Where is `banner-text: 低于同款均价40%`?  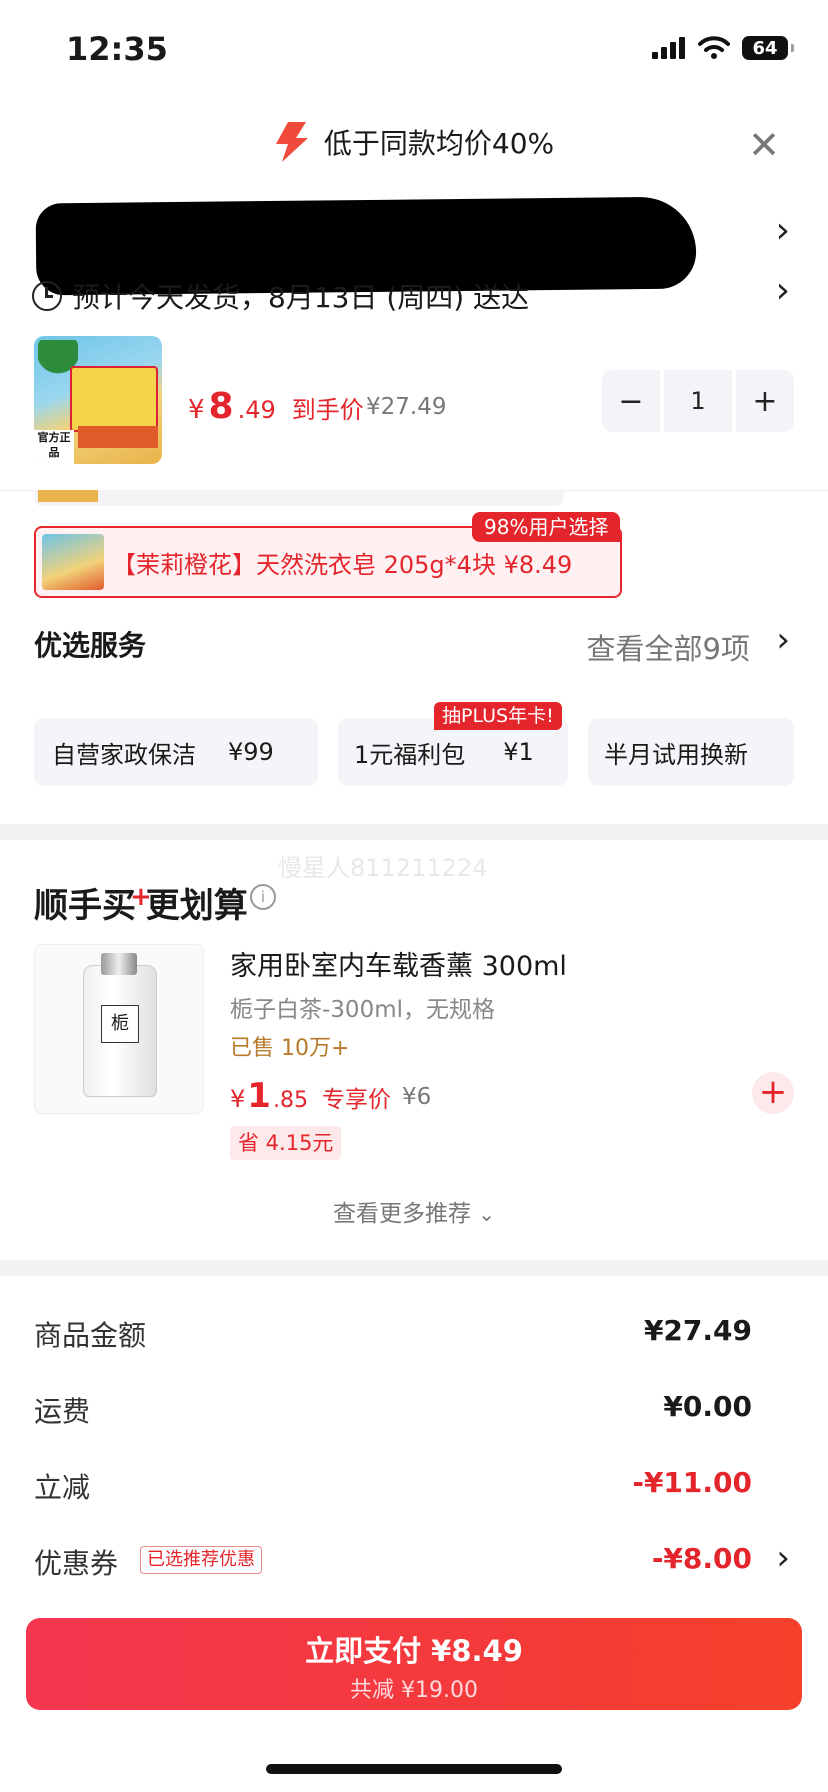
banner-text: 低于同款均价40% is located at coordinates (439, 143).